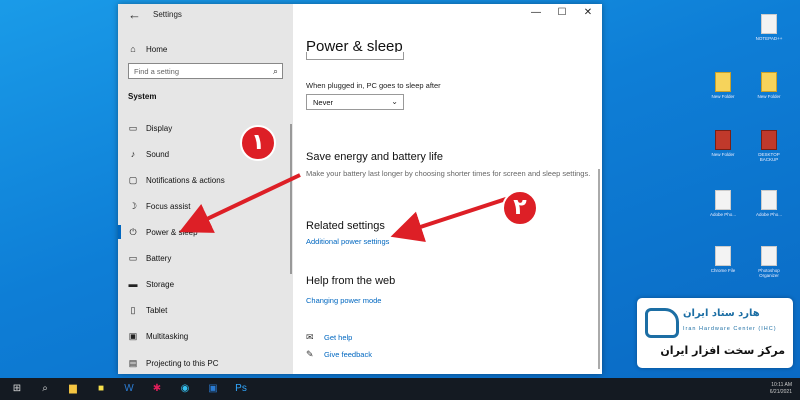 The height and width of the screenshot is (400, 800). I want to click on chat-icon: ✉, so click(310, 337).